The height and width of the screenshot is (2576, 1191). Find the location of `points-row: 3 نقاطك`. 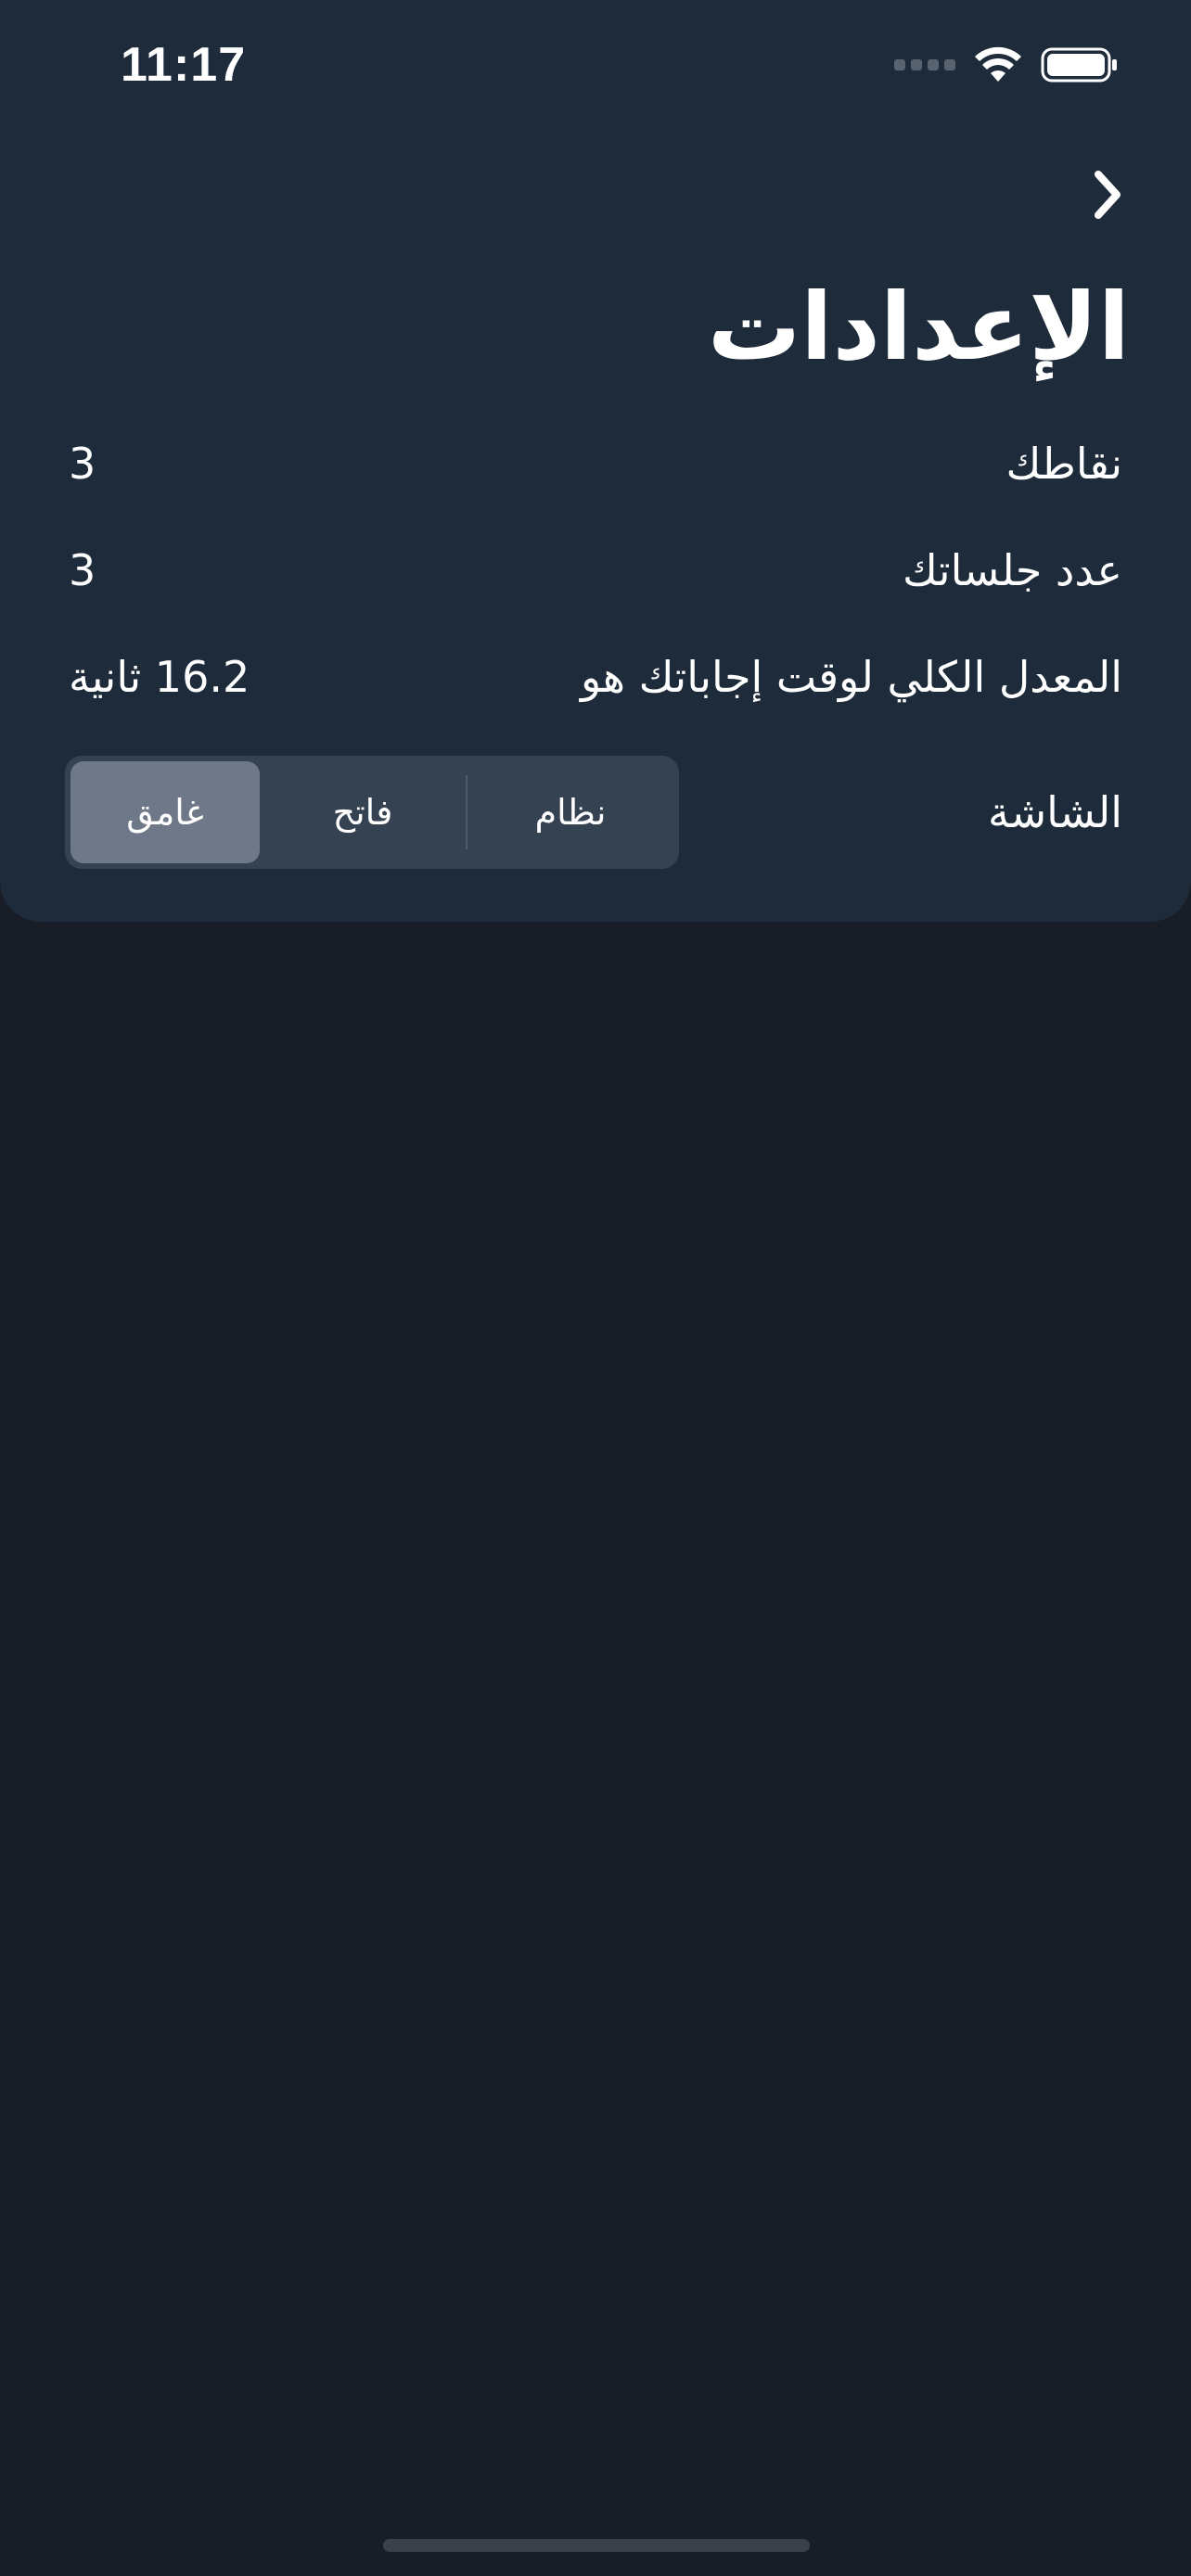

points-row: 3 نقاطك is located at coordinates (595, 464).